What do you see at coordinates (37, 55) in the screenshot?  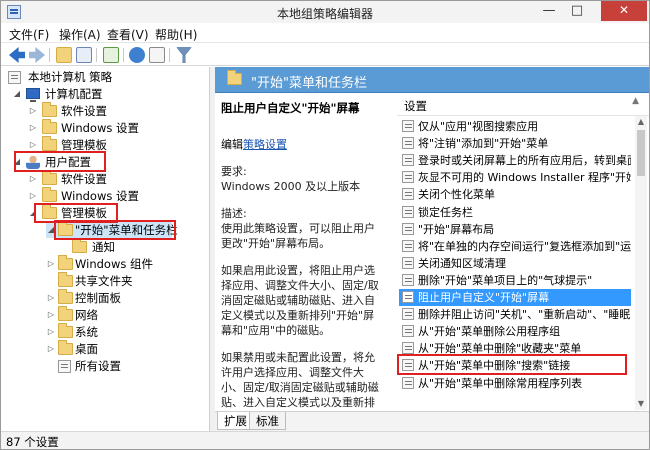 I see `forward-icon` at bounding box center [37, 55].